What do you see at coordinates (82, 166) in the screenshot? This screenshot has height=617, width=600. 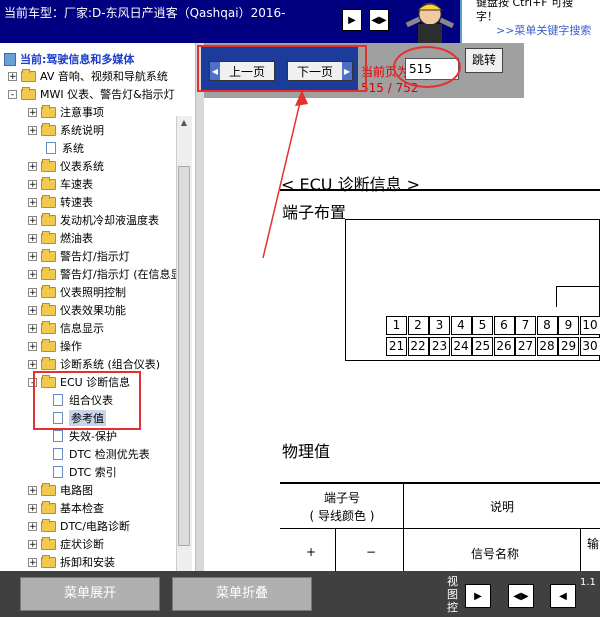 I see `tree-item-label: 仪表系统` at bounding box center [82, 166].